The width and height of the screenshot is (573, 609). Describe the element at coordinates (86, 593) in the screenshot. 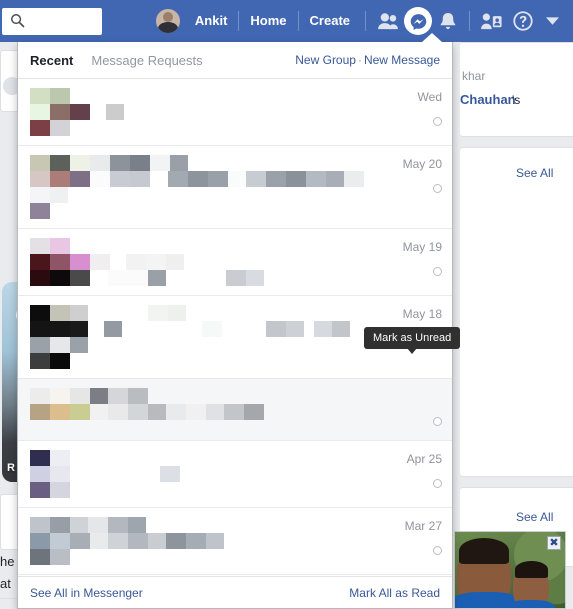

I see `see-all-in-messenger-link: See All in Messenger` at that location.